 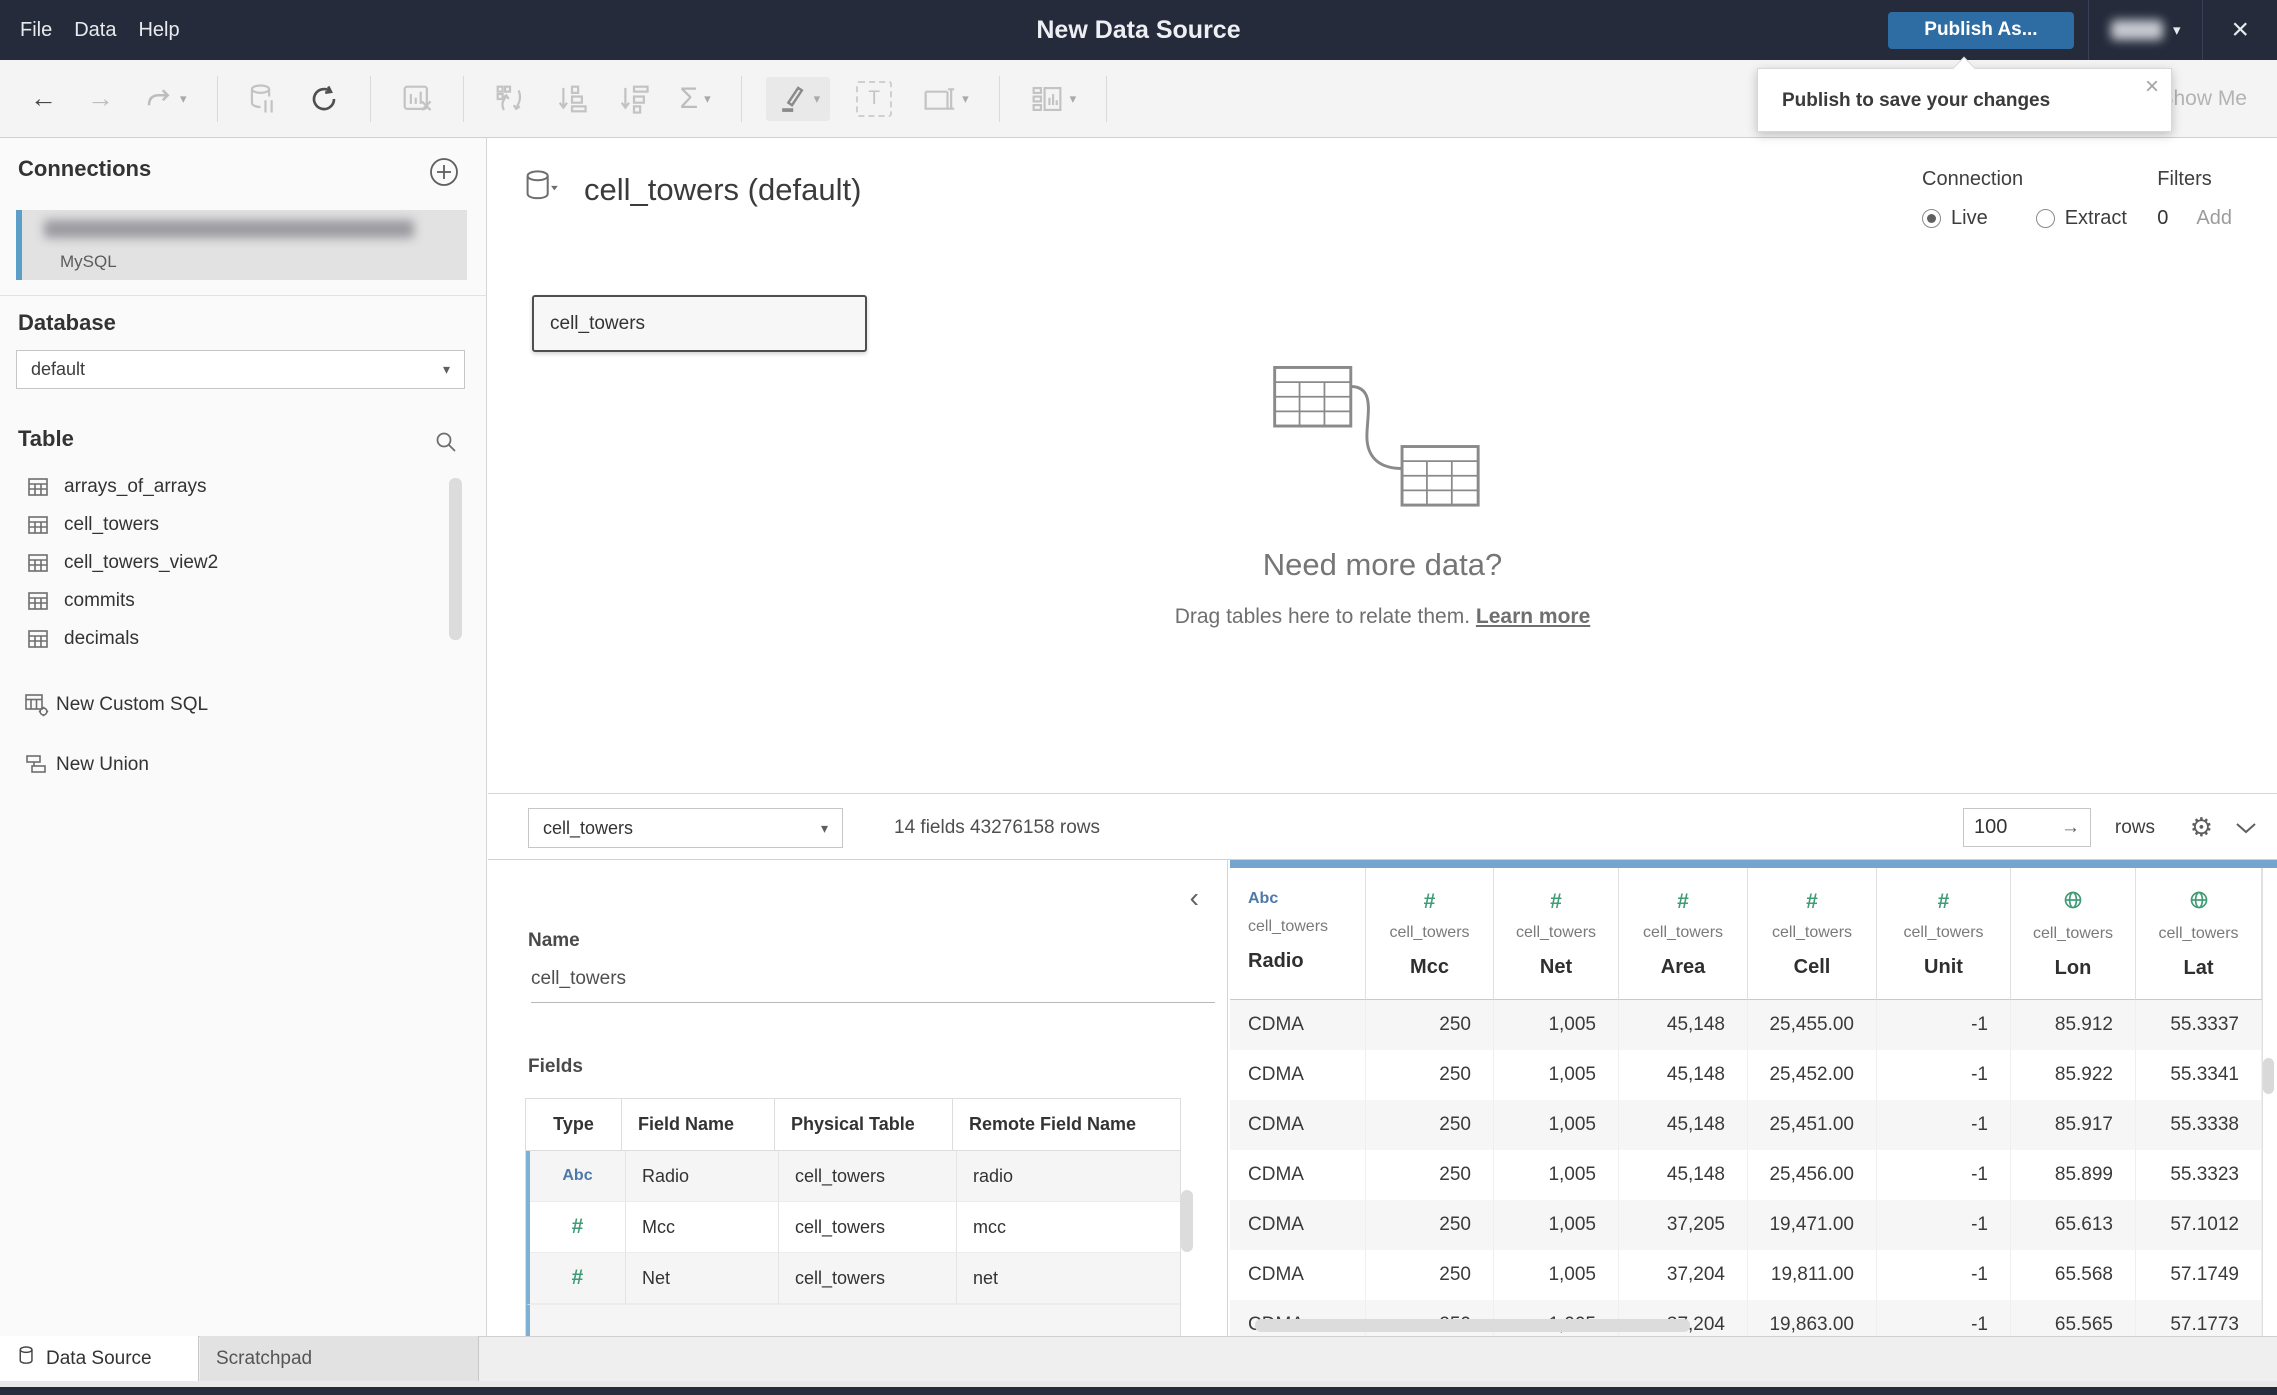 What do you see at coordinates (868, 1176) in the screenshot?
I see `physical-table-cell: cell_towers` at bounding box center [868, 1176].